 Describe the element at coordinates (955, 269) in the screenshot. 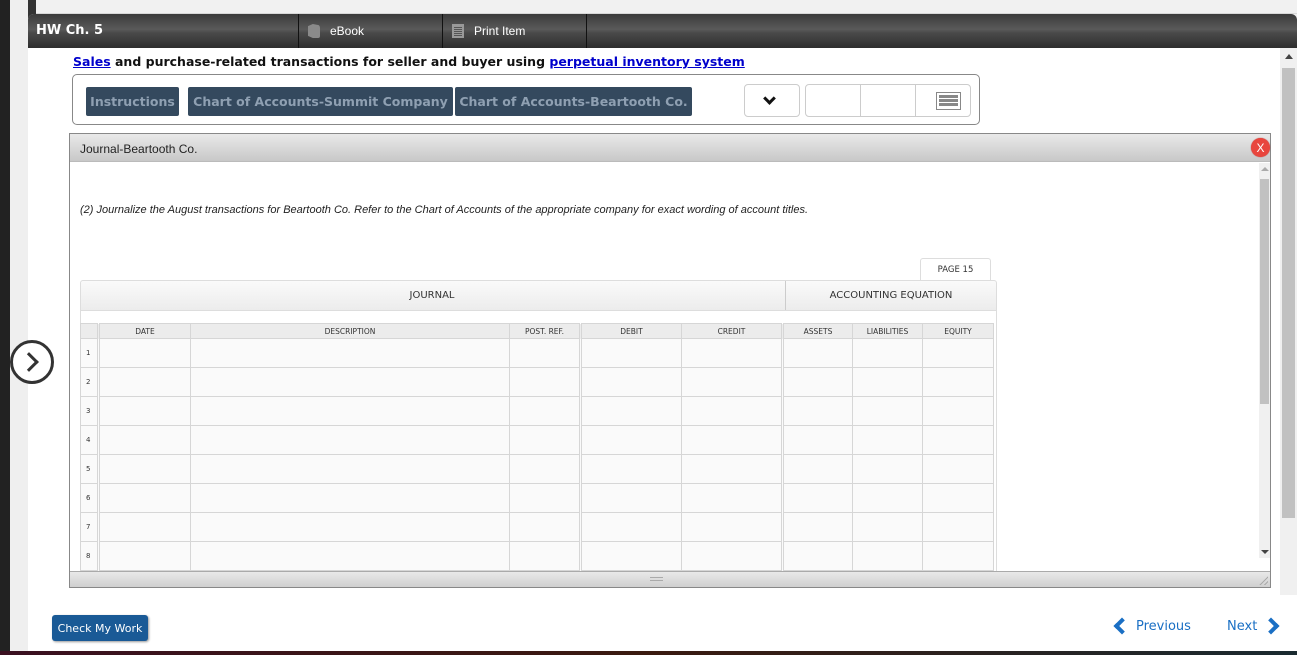

I see `page-tab: PAGE 15` at that location.